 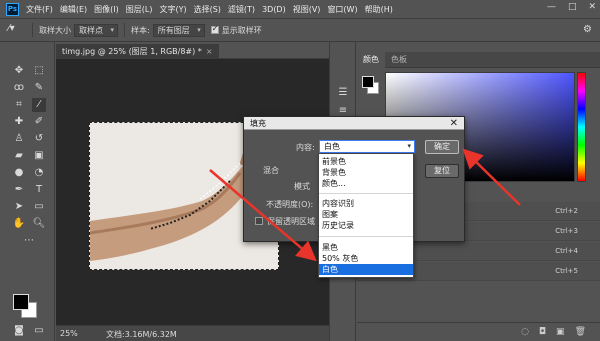 I want to click on preserve-transparency-label: 保留透明区域, so click(x=291, y=221).